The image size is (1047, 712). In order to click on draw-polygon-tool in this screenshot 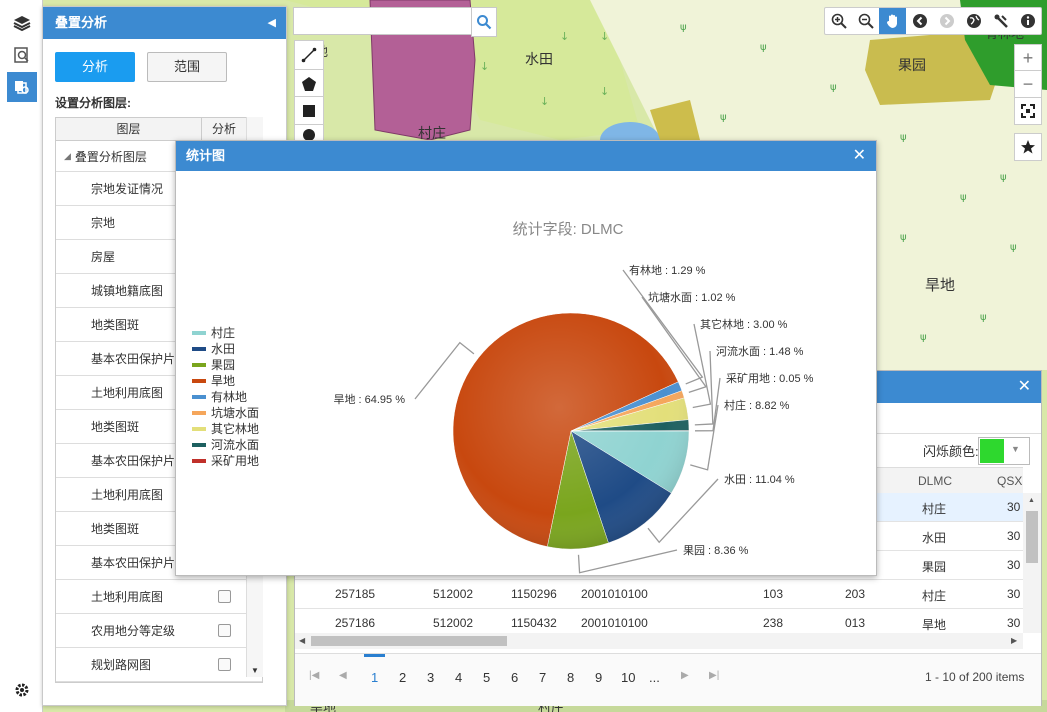, I will do `click(309, 84)`.